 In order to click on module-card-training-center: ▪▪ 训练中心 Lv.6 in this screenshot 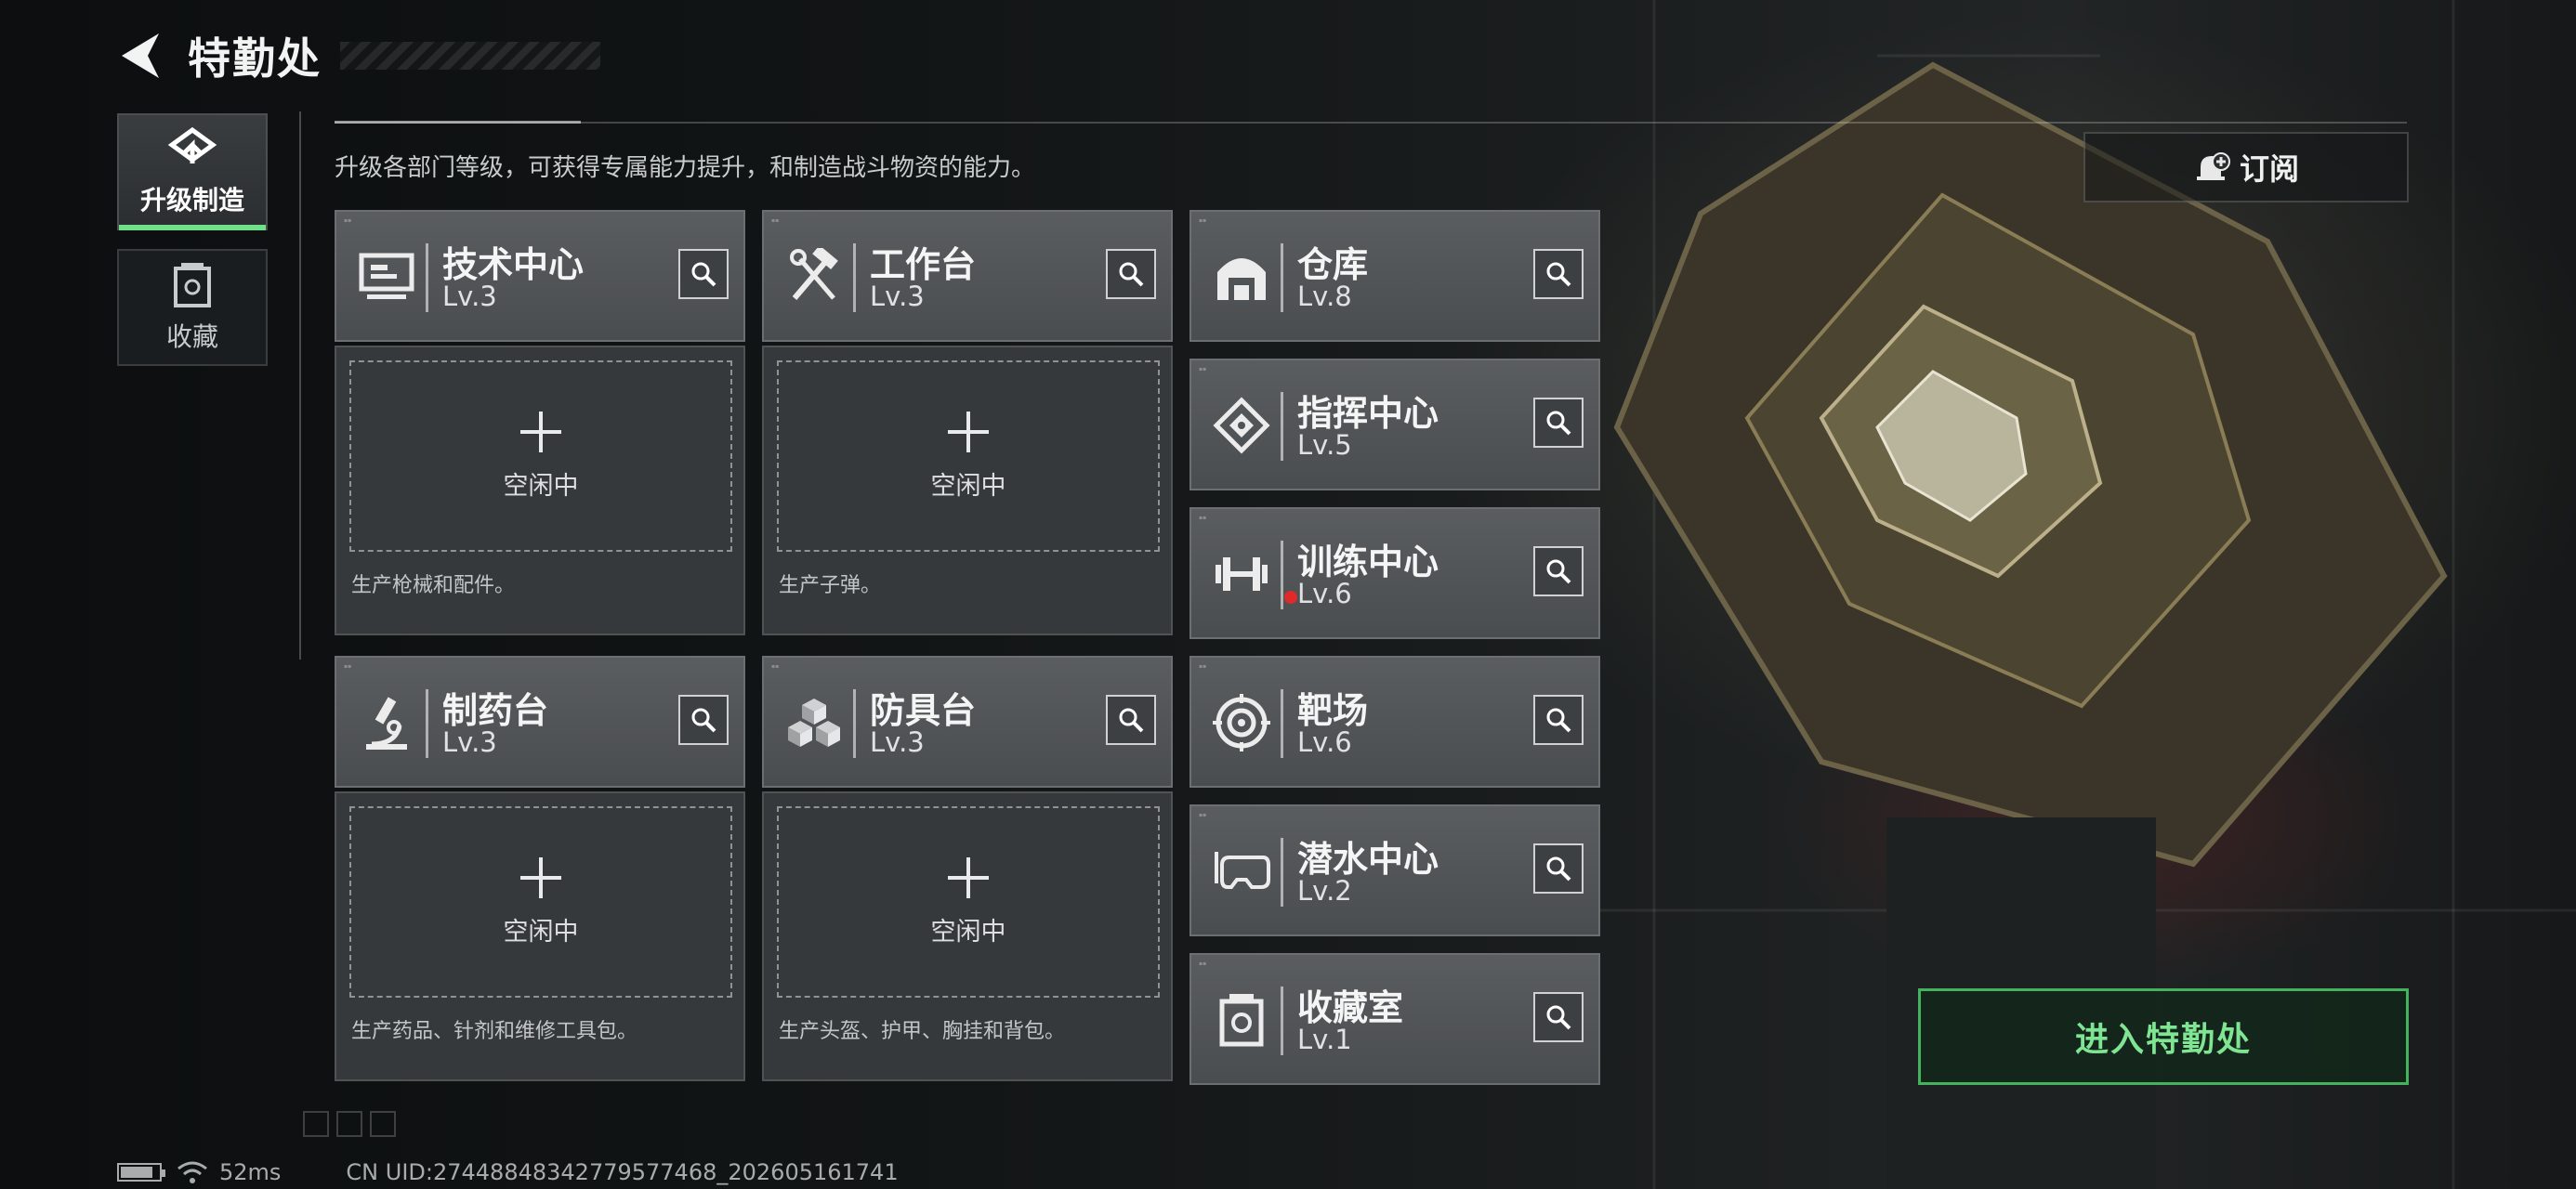, I will do `click(1394, 573)`.